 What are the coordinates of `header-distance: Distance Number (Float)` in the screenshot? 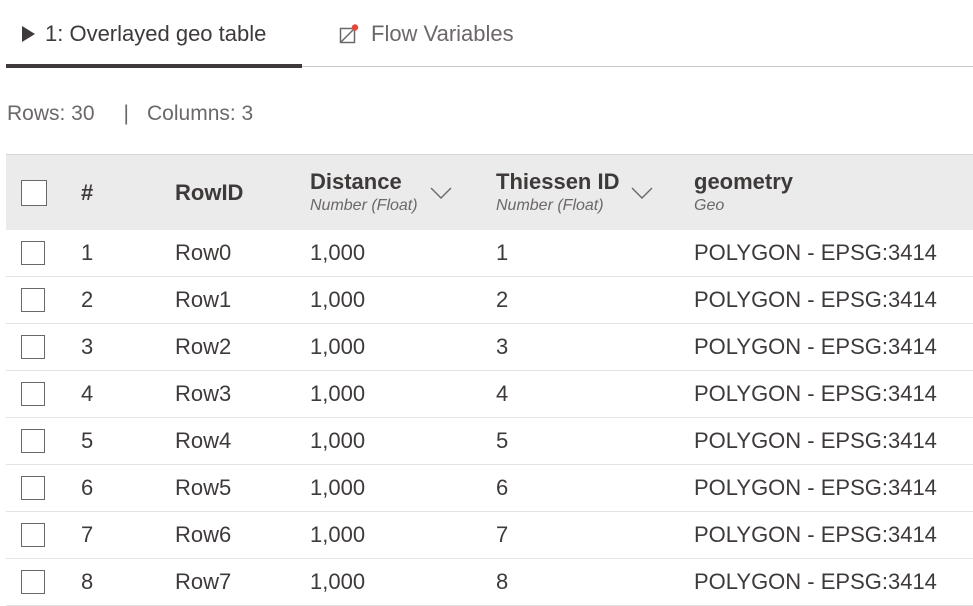 It's located at (381, 192).